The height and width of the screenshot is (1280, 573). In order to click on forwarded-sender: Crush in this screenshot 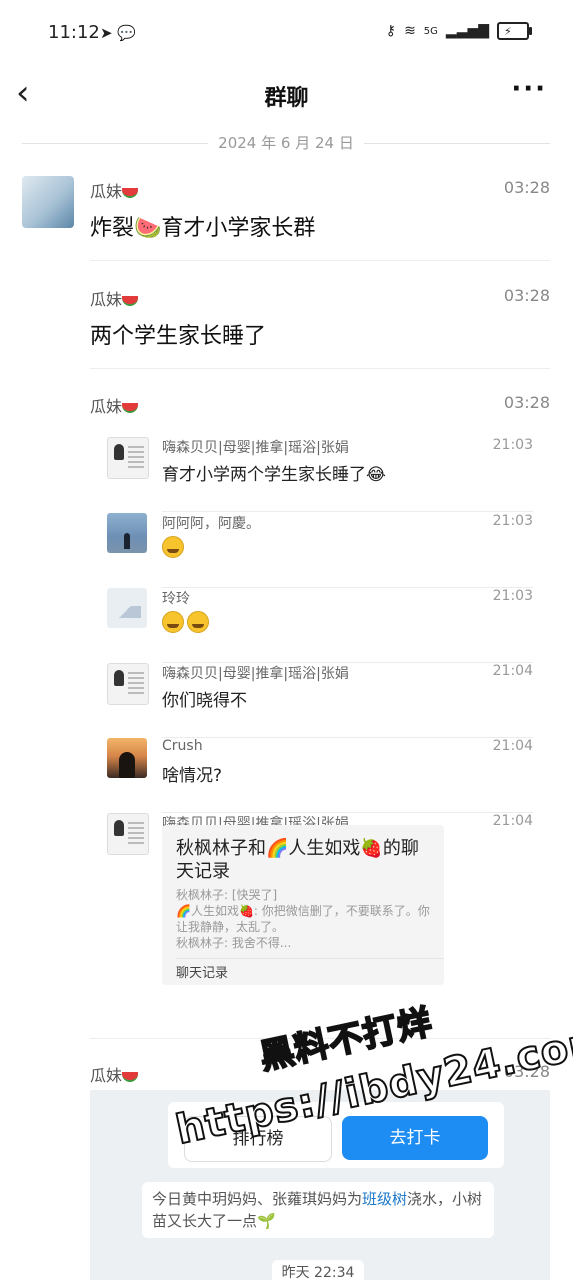, I will do `click(182, 746)`.